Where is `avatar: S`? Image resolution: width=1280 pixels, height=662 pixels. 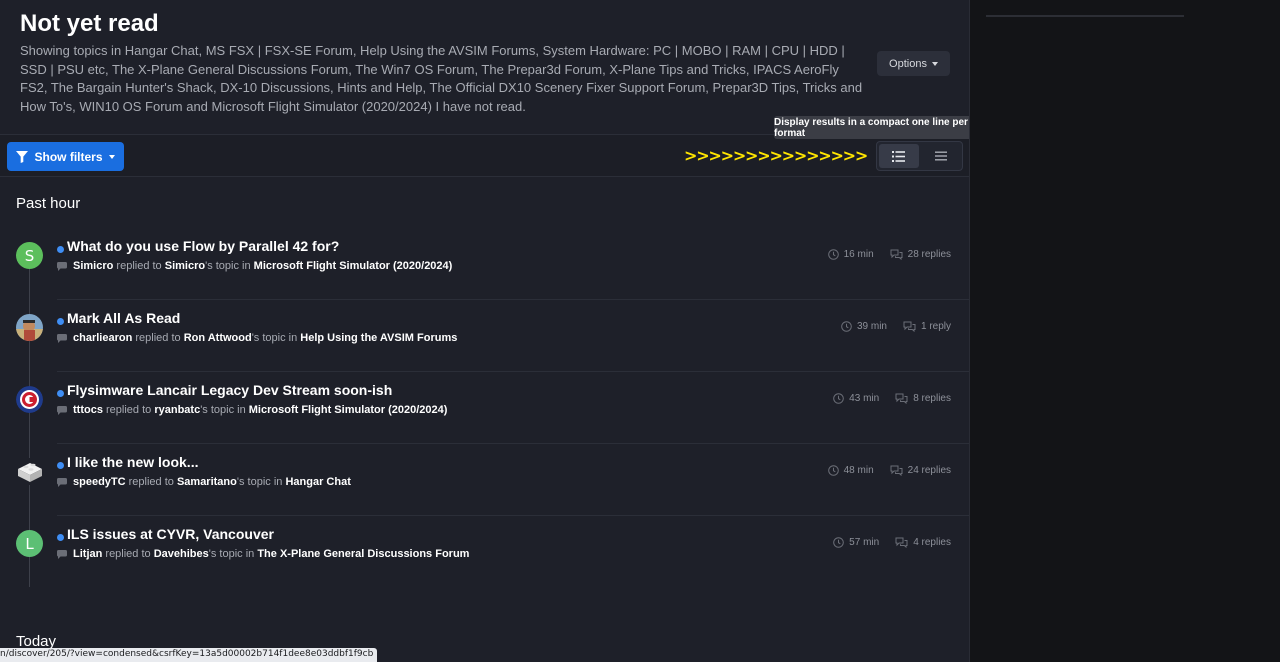 avatar: S is located at coordinates (29, 255).